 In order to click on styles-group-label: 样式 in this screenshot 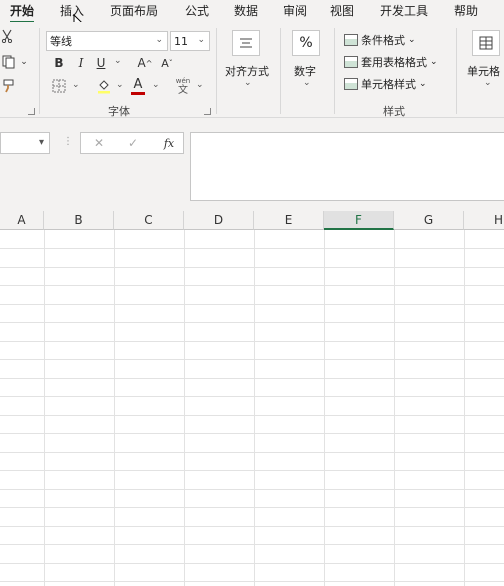, I will do `click(394, 111)`.